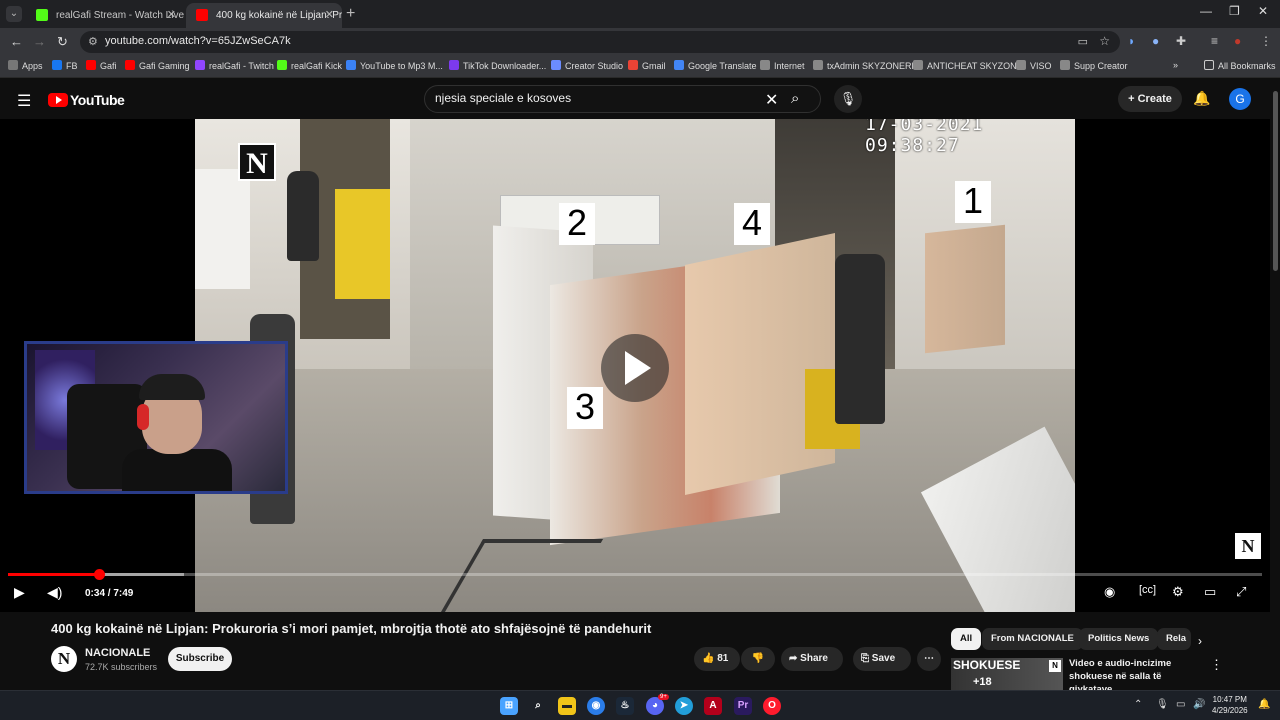  I want to click on account-avatar: G, so click(1240, 99).